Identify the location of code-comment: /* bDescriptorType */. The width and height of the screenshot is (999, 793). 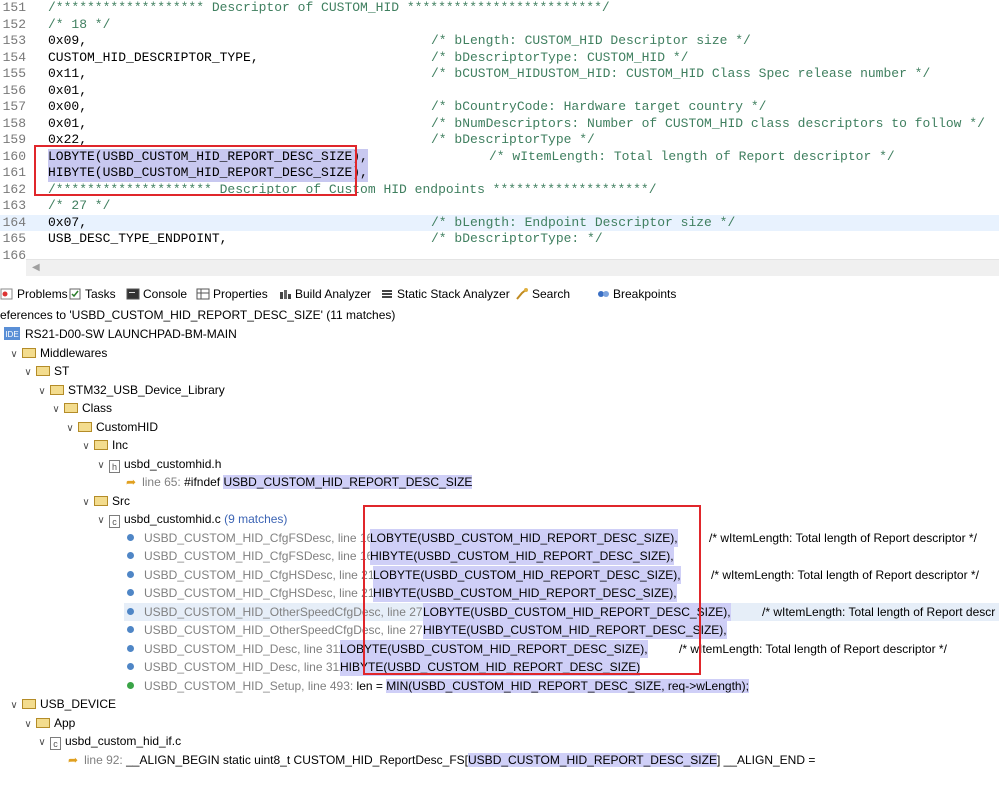
(513, 139).